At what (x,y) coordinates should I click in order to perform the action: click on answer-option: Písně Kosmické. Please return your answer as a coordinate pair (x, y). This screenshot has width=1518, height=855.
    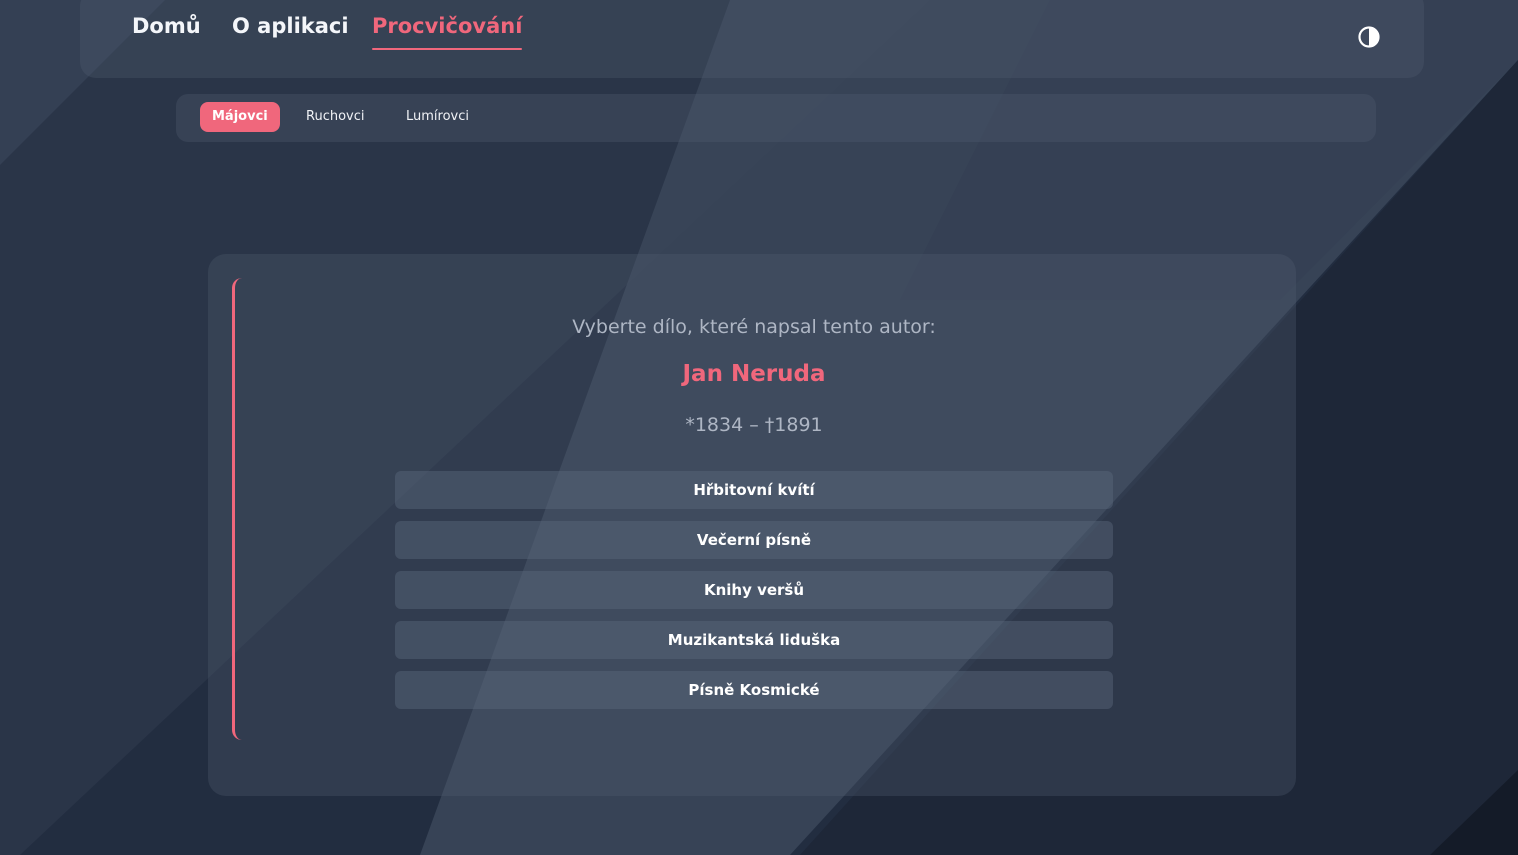
    Looking at the image, I should click on (754, 690).